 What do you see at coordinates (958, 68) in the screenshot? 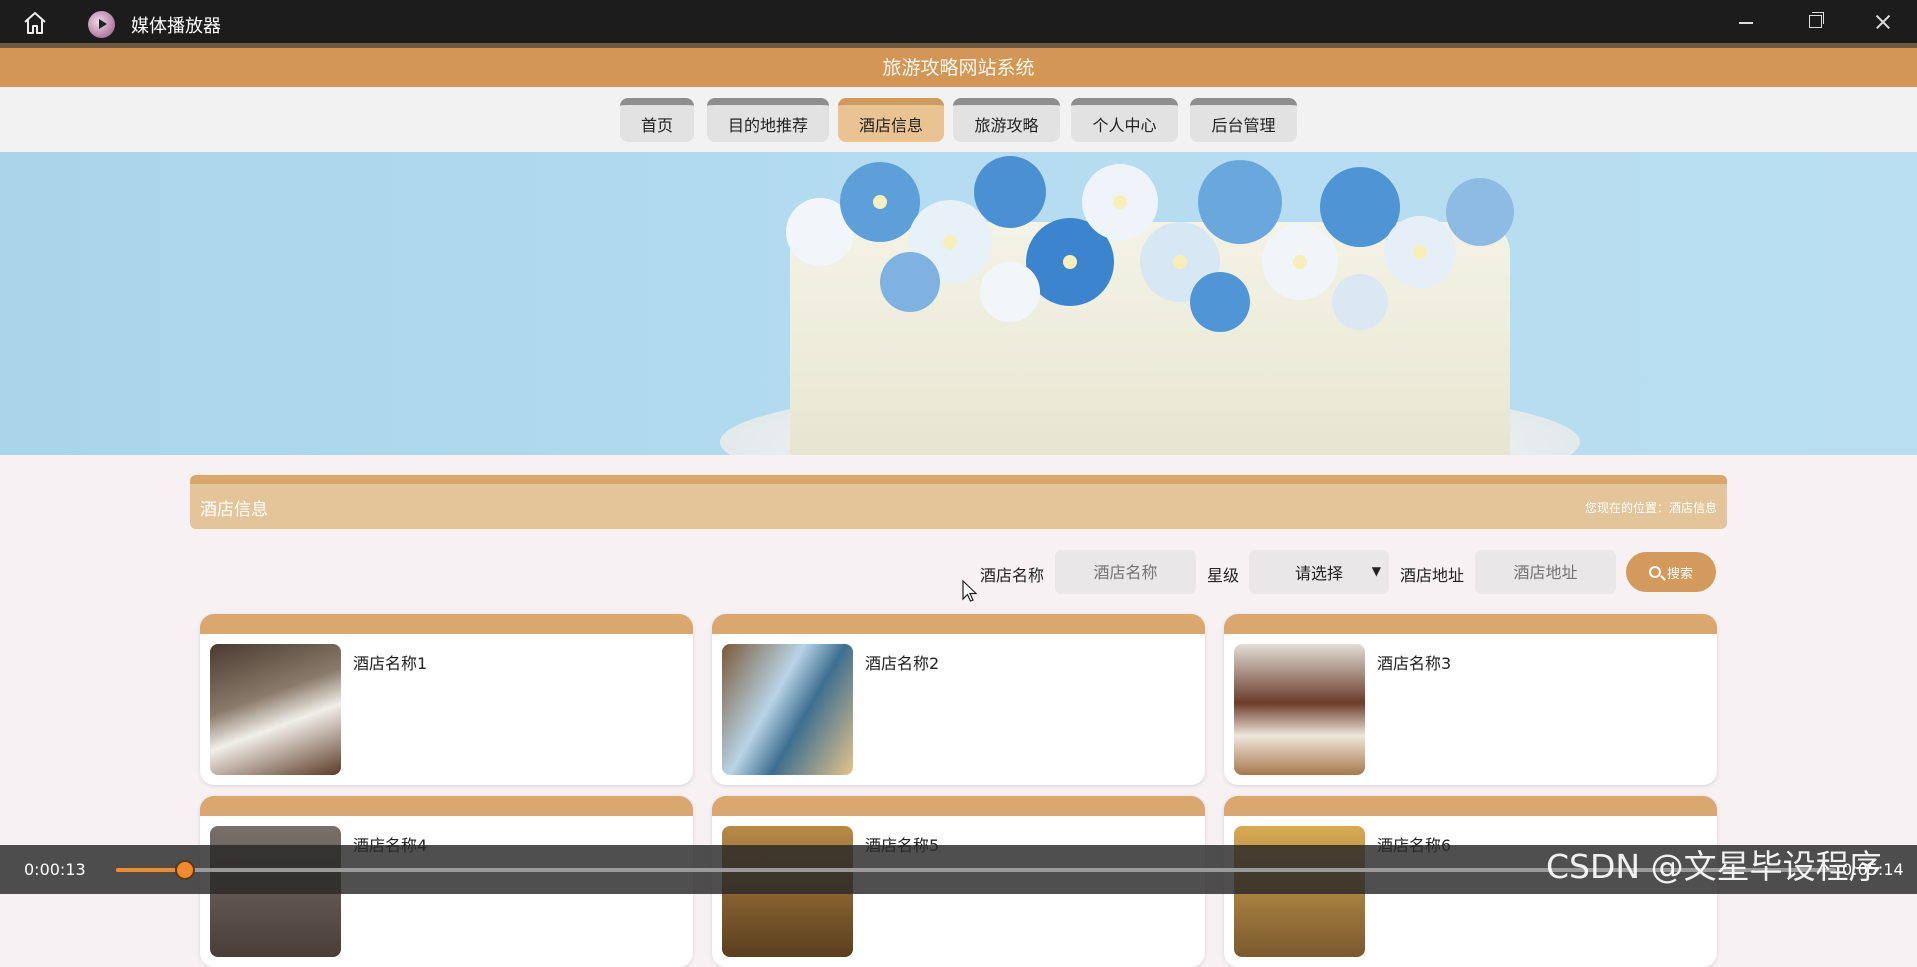
I see `site-title: 旅游攻略网站系统` at bounding box center [958, 68].